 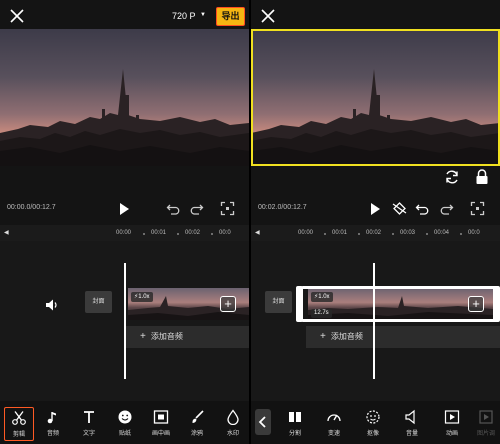 What do you see at coordinates (452, 417) in the screenshot?
I see `animation-icon` at bounding box center [452, 417].